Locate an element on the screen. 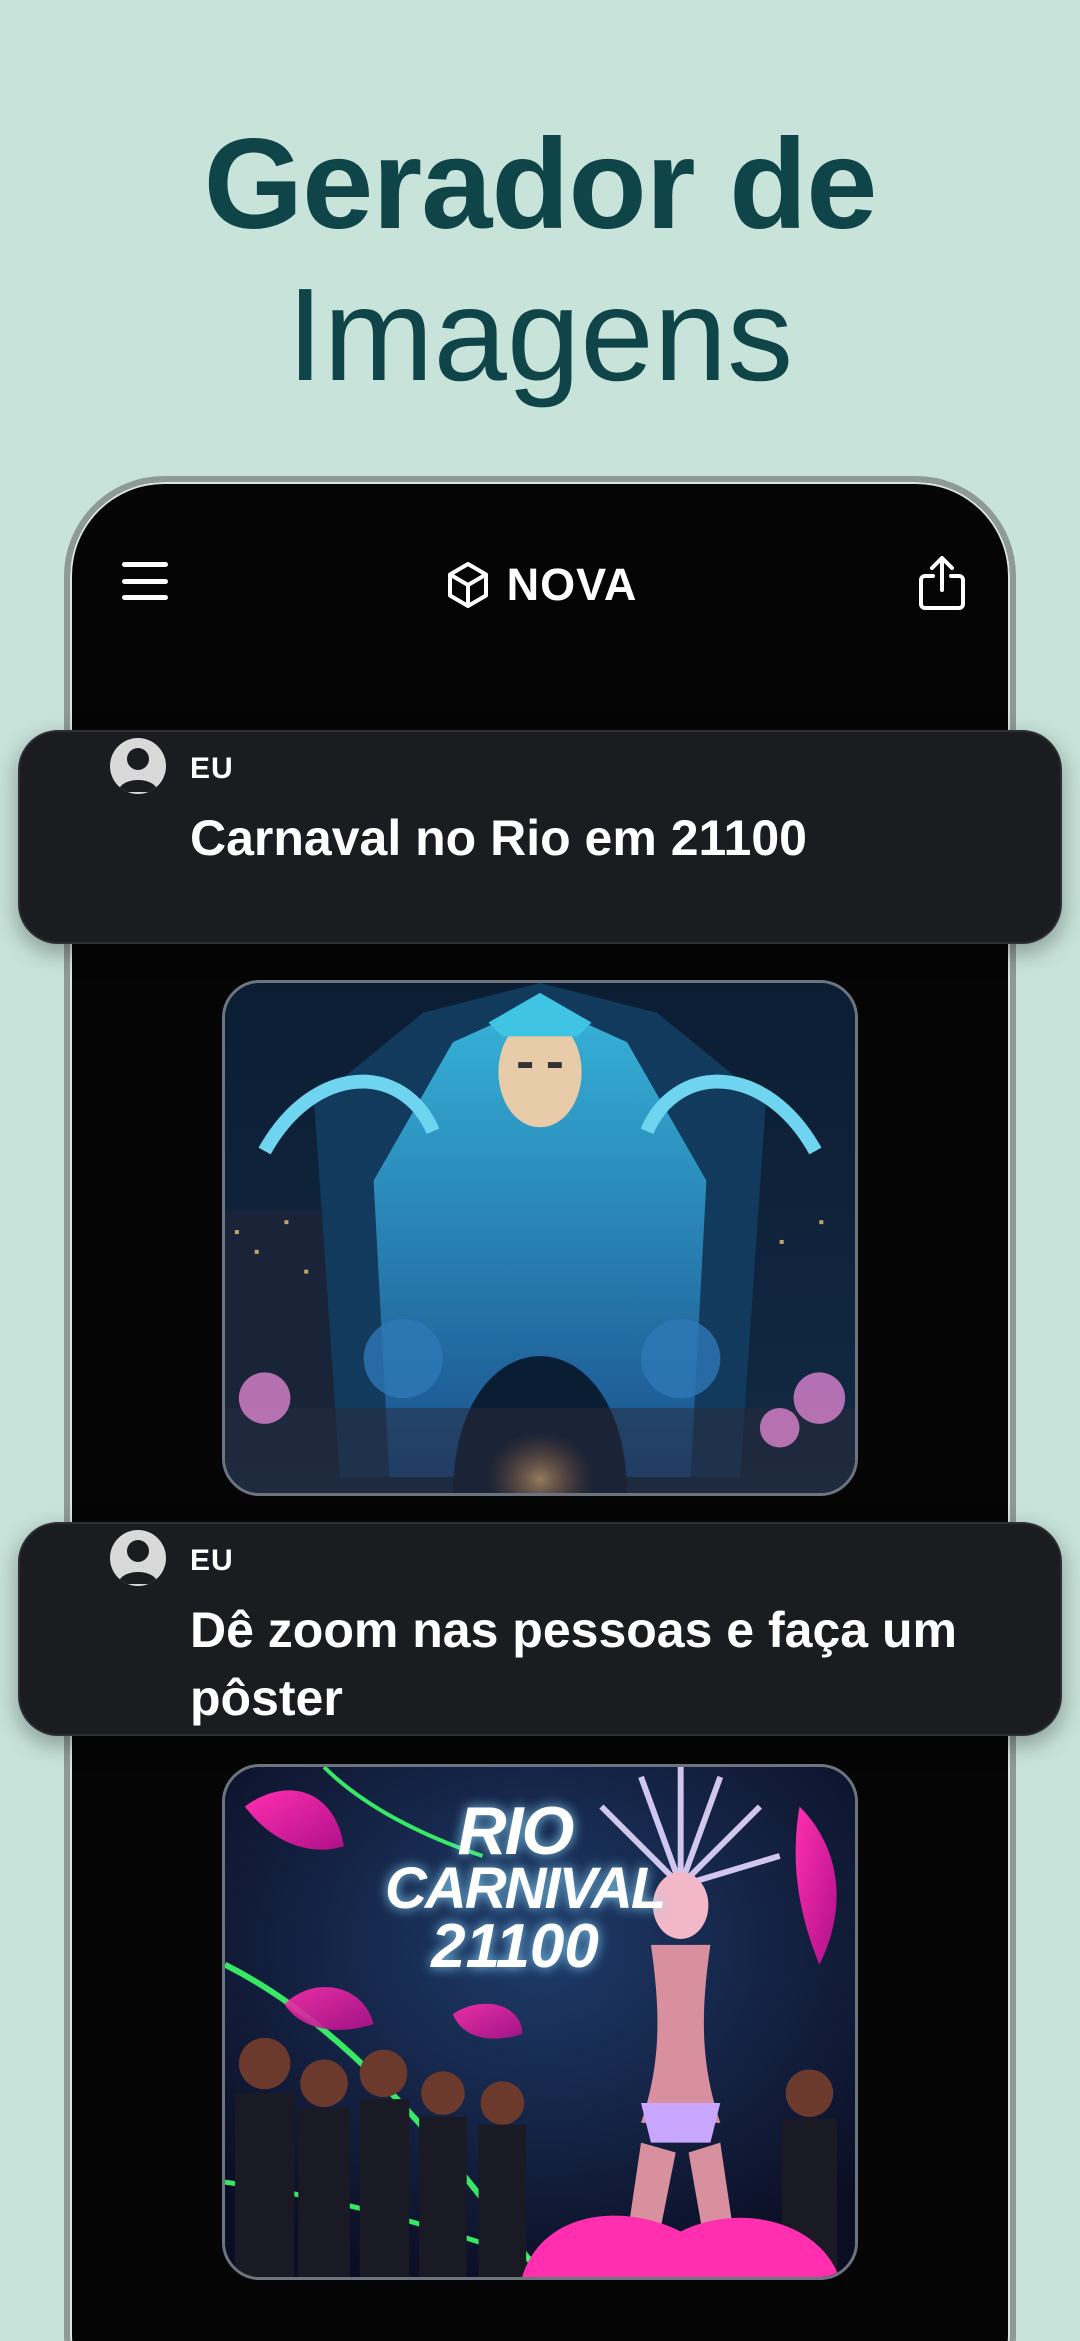 This screenshot has height=2341, width=1080. headline-line-2: Imagens is located at coordinates (540, 334).